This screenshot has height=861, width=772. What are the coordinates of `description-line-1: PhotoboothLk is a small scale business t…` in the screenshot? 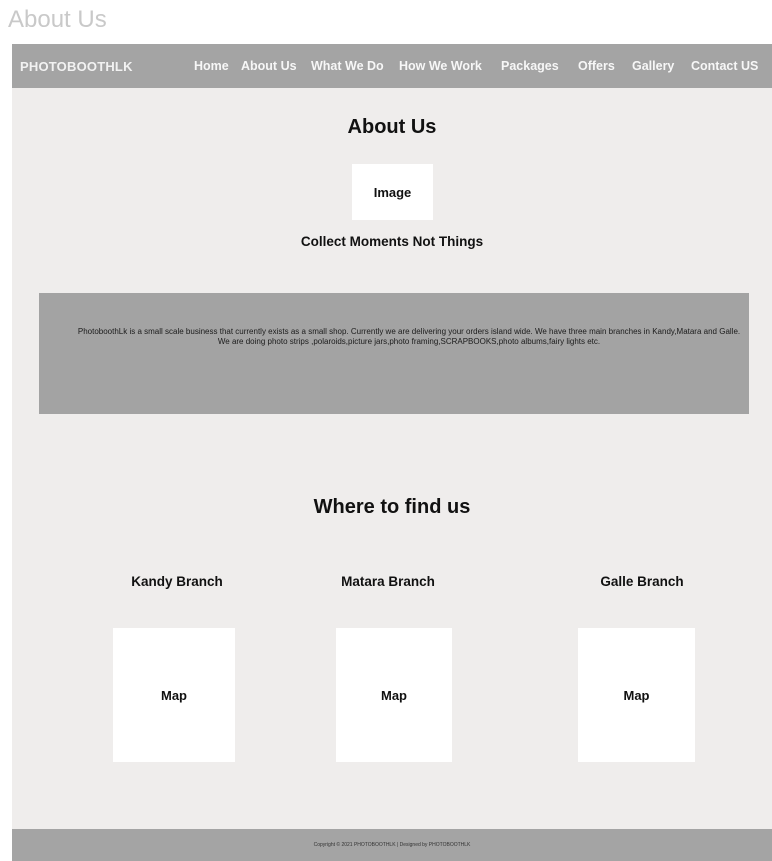 It's located at (409, 331).